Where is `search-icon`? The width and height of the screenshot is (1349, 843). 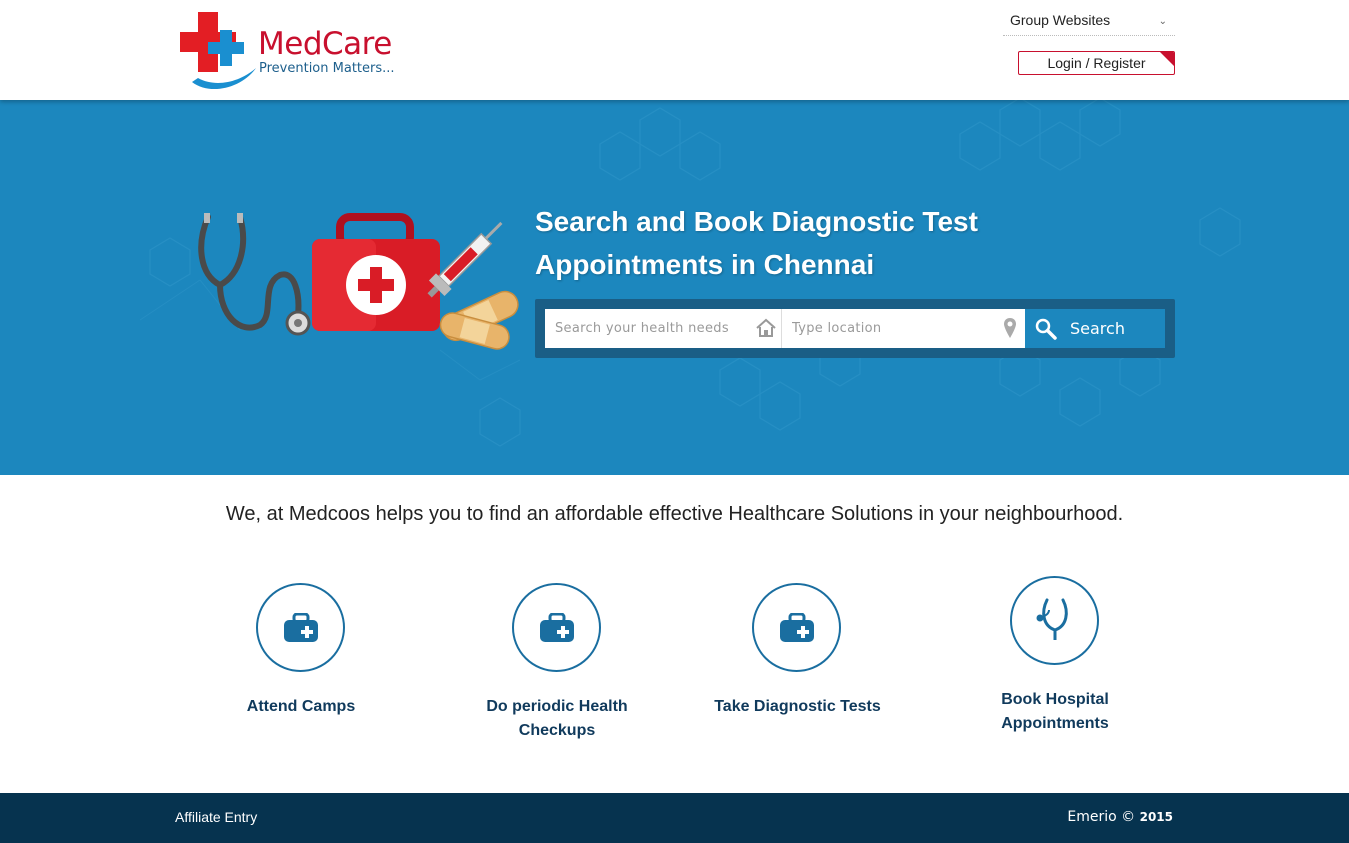
search-icon is located at coordinates (1046, 329).